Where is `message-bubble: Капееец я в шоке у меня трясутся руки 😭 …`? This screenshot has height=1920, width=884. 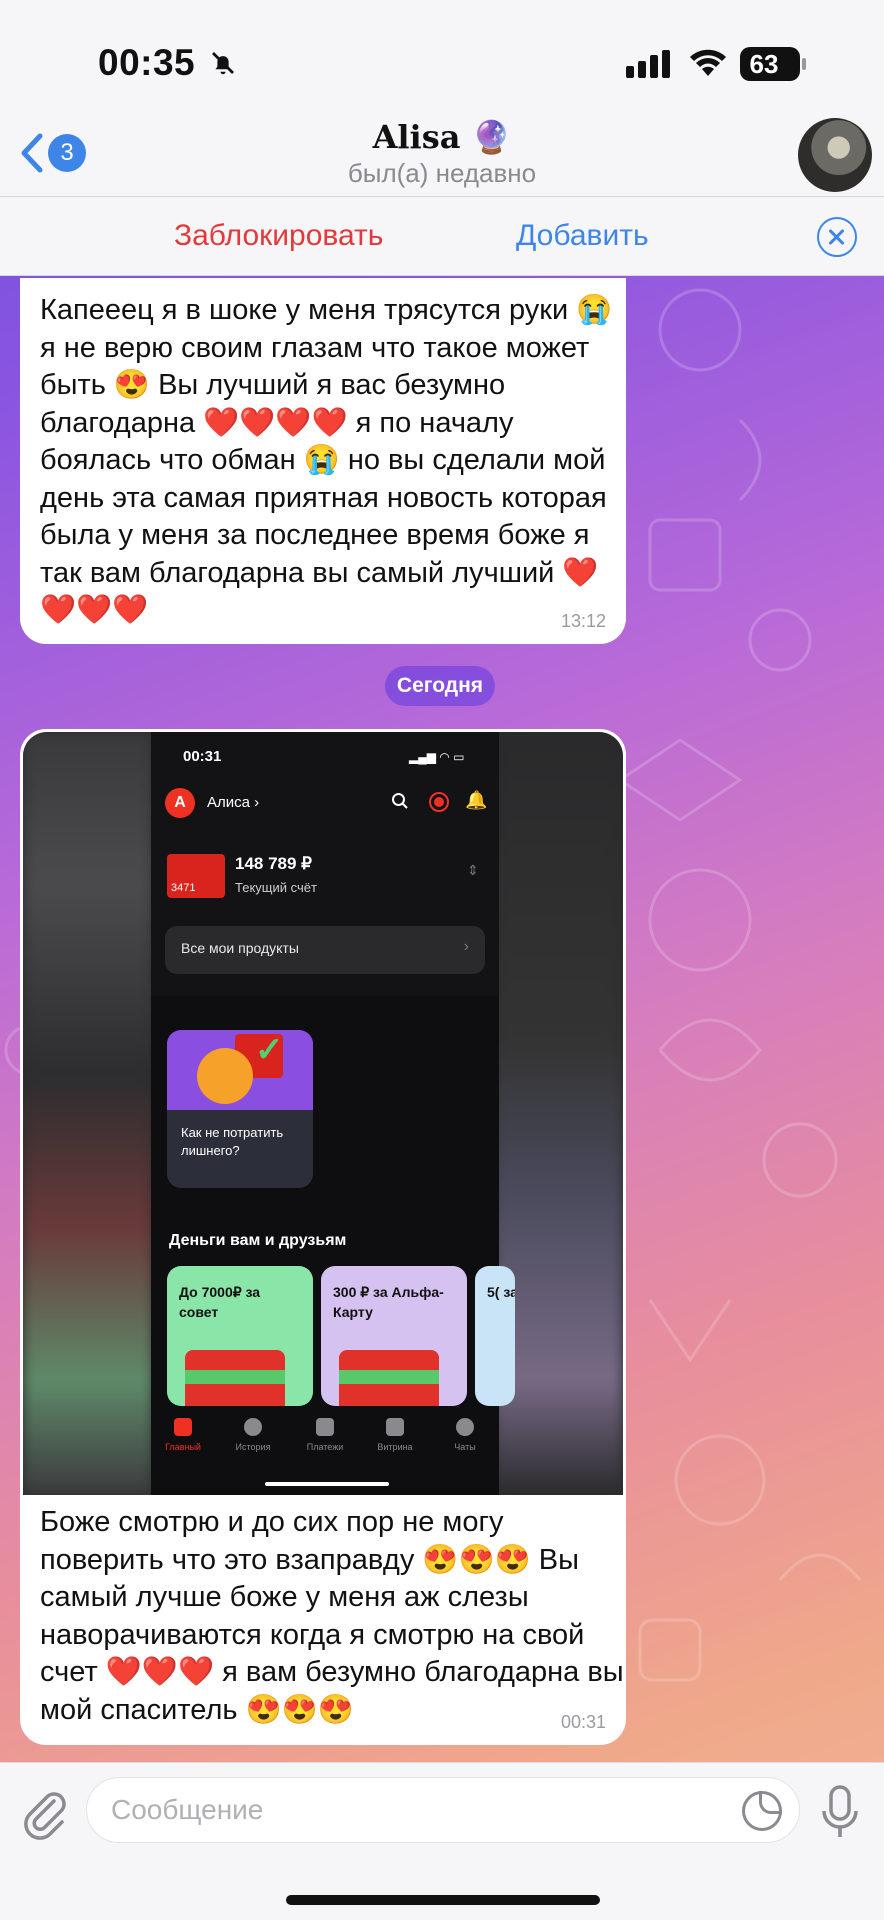
message-bubble: Капееец я в шоке у меня трясутся руки 😭 … is located at coordinates (323, 461).